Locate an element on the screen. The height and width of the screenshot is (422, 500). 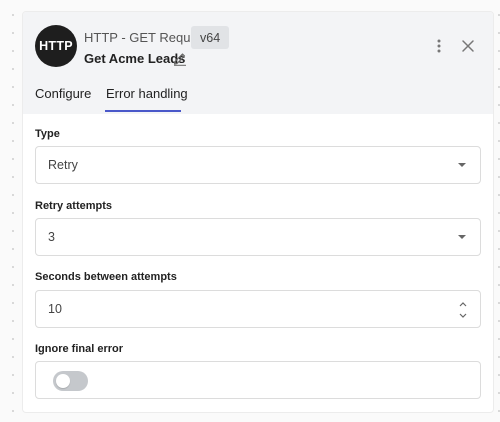
retry-attempts-select: 3 is located at coordinates (258, 237).